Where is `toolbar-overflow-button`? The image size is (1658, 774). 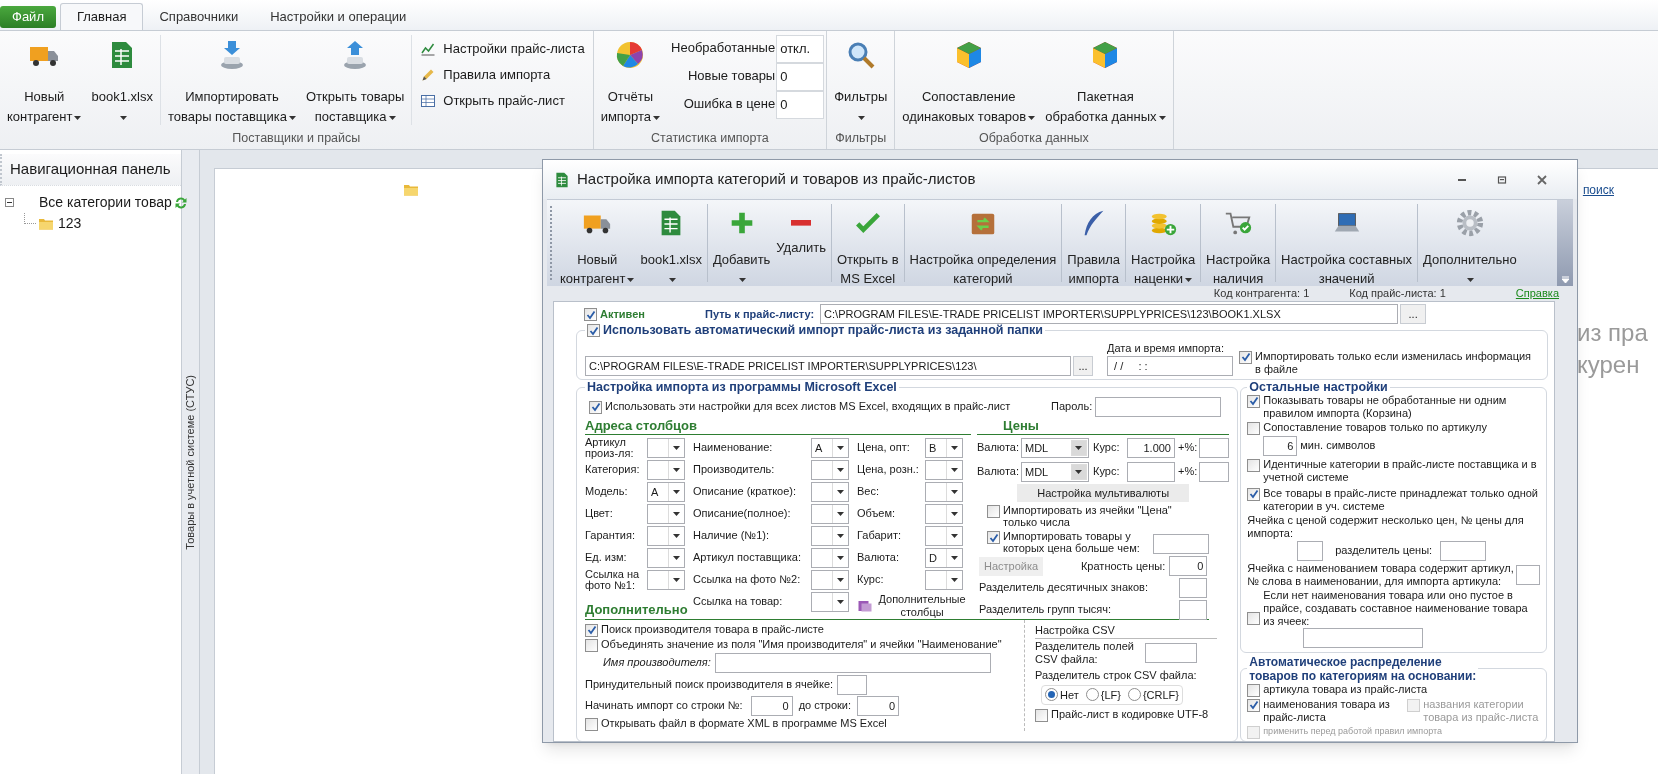
toolbar-overflow-button is located at coordinates (1565, 243).